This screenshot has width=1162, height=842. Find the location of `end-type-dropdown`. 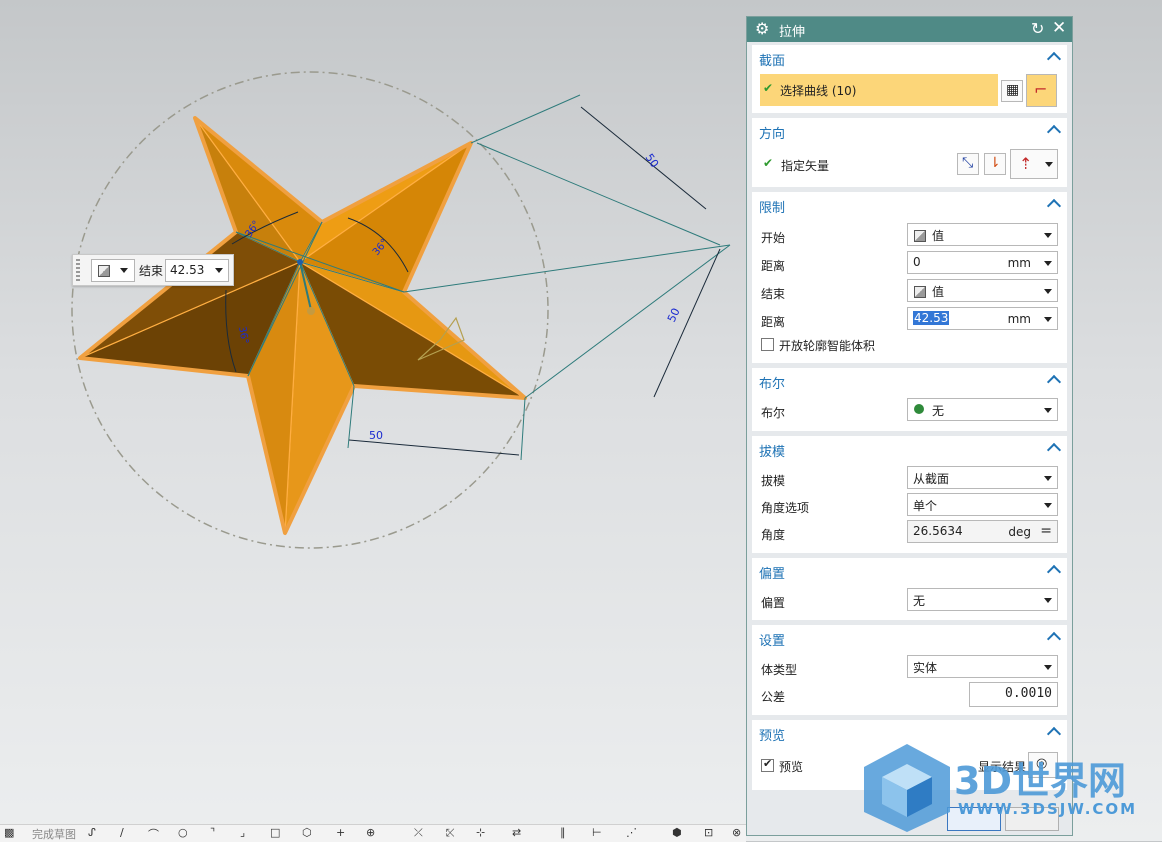

end-type-dropdown is located at coordinates (113, 270).